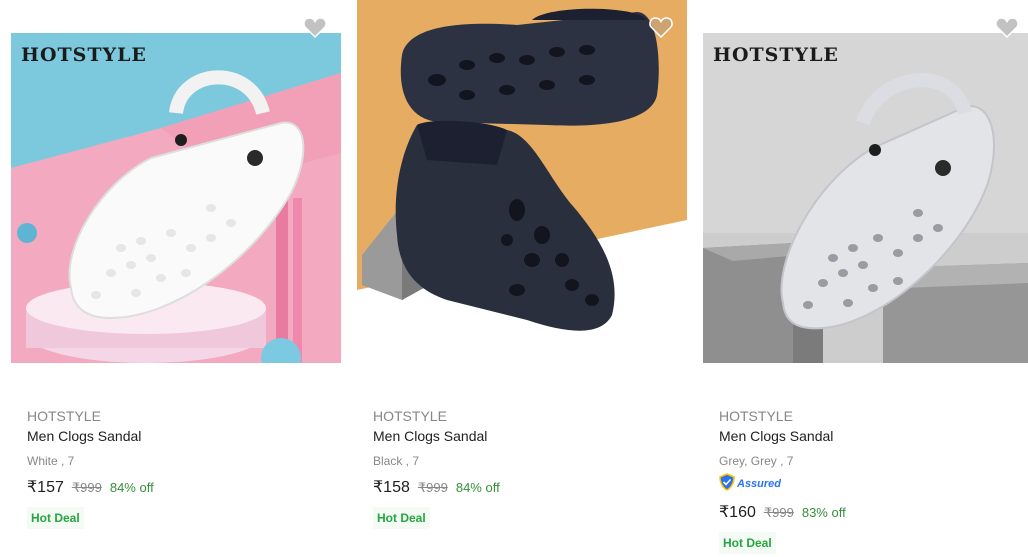 Image resolution: width=1028 pixels, height=557 pixels. Describe the element at coordinates (869, 512) in the screenshot. I see `price-row: ₹160 ₹999 83% off` at that location.